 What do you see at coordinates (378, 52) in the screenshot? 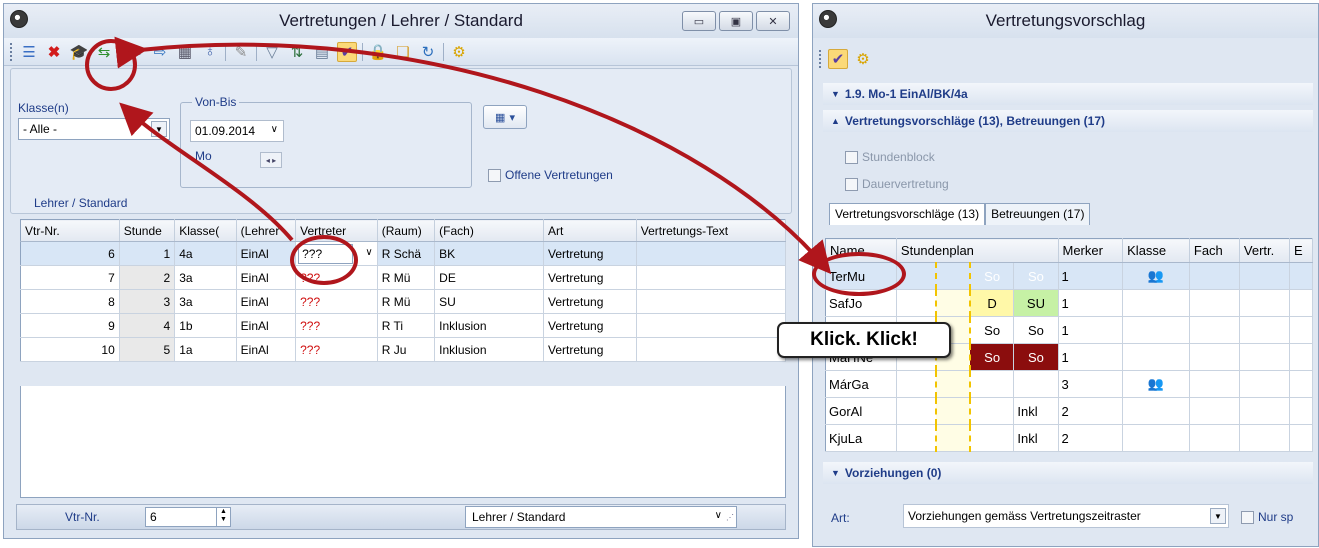
I see `lock-icon: 🔒` at bounding box center [378, 52].